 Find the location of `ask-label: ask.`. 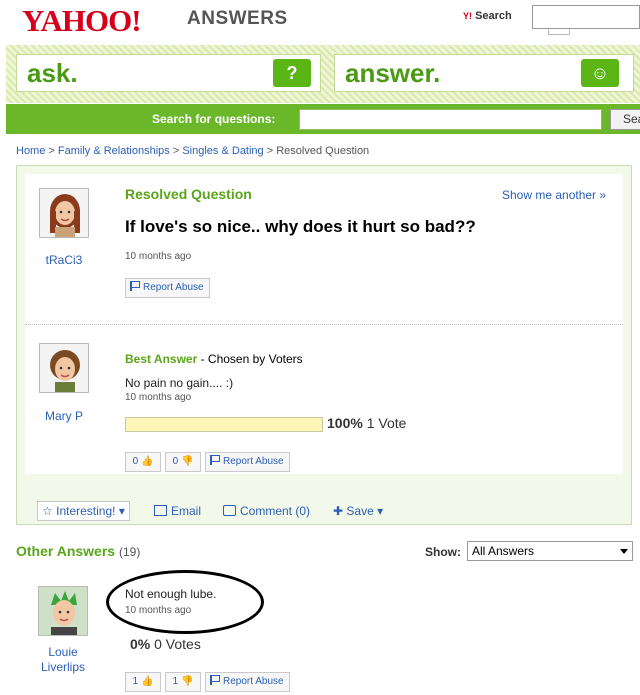

ask-label: ask. is located at coordinates (52, 73).